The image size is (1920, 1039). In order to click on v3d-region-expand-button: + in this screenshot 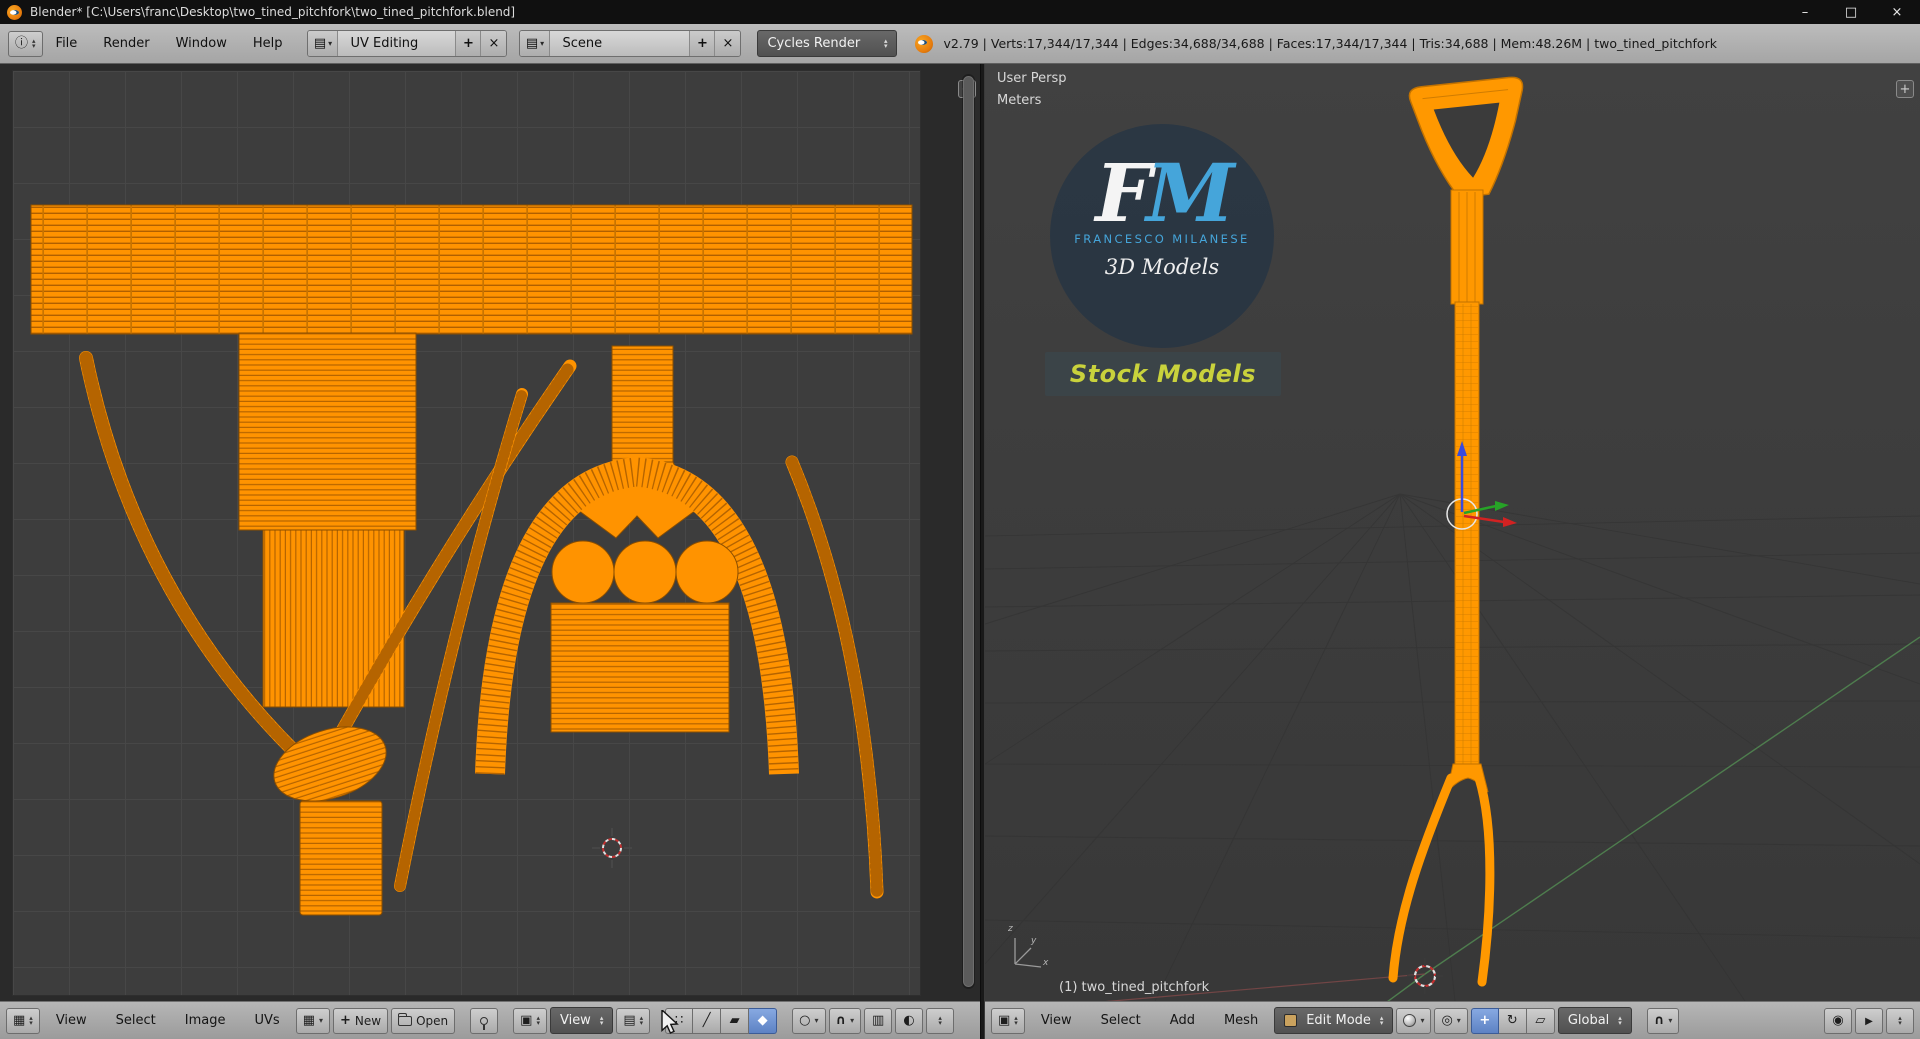, I will do `click(1905, 89)`.